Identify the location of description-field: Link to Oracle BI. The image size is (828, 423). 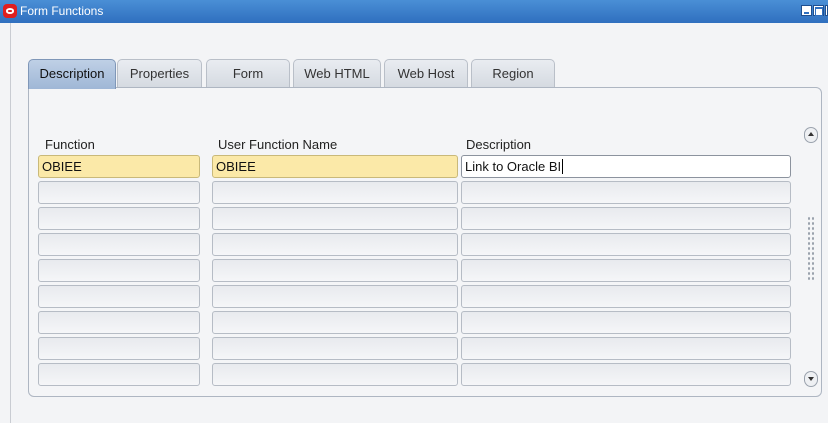
(626, 166).